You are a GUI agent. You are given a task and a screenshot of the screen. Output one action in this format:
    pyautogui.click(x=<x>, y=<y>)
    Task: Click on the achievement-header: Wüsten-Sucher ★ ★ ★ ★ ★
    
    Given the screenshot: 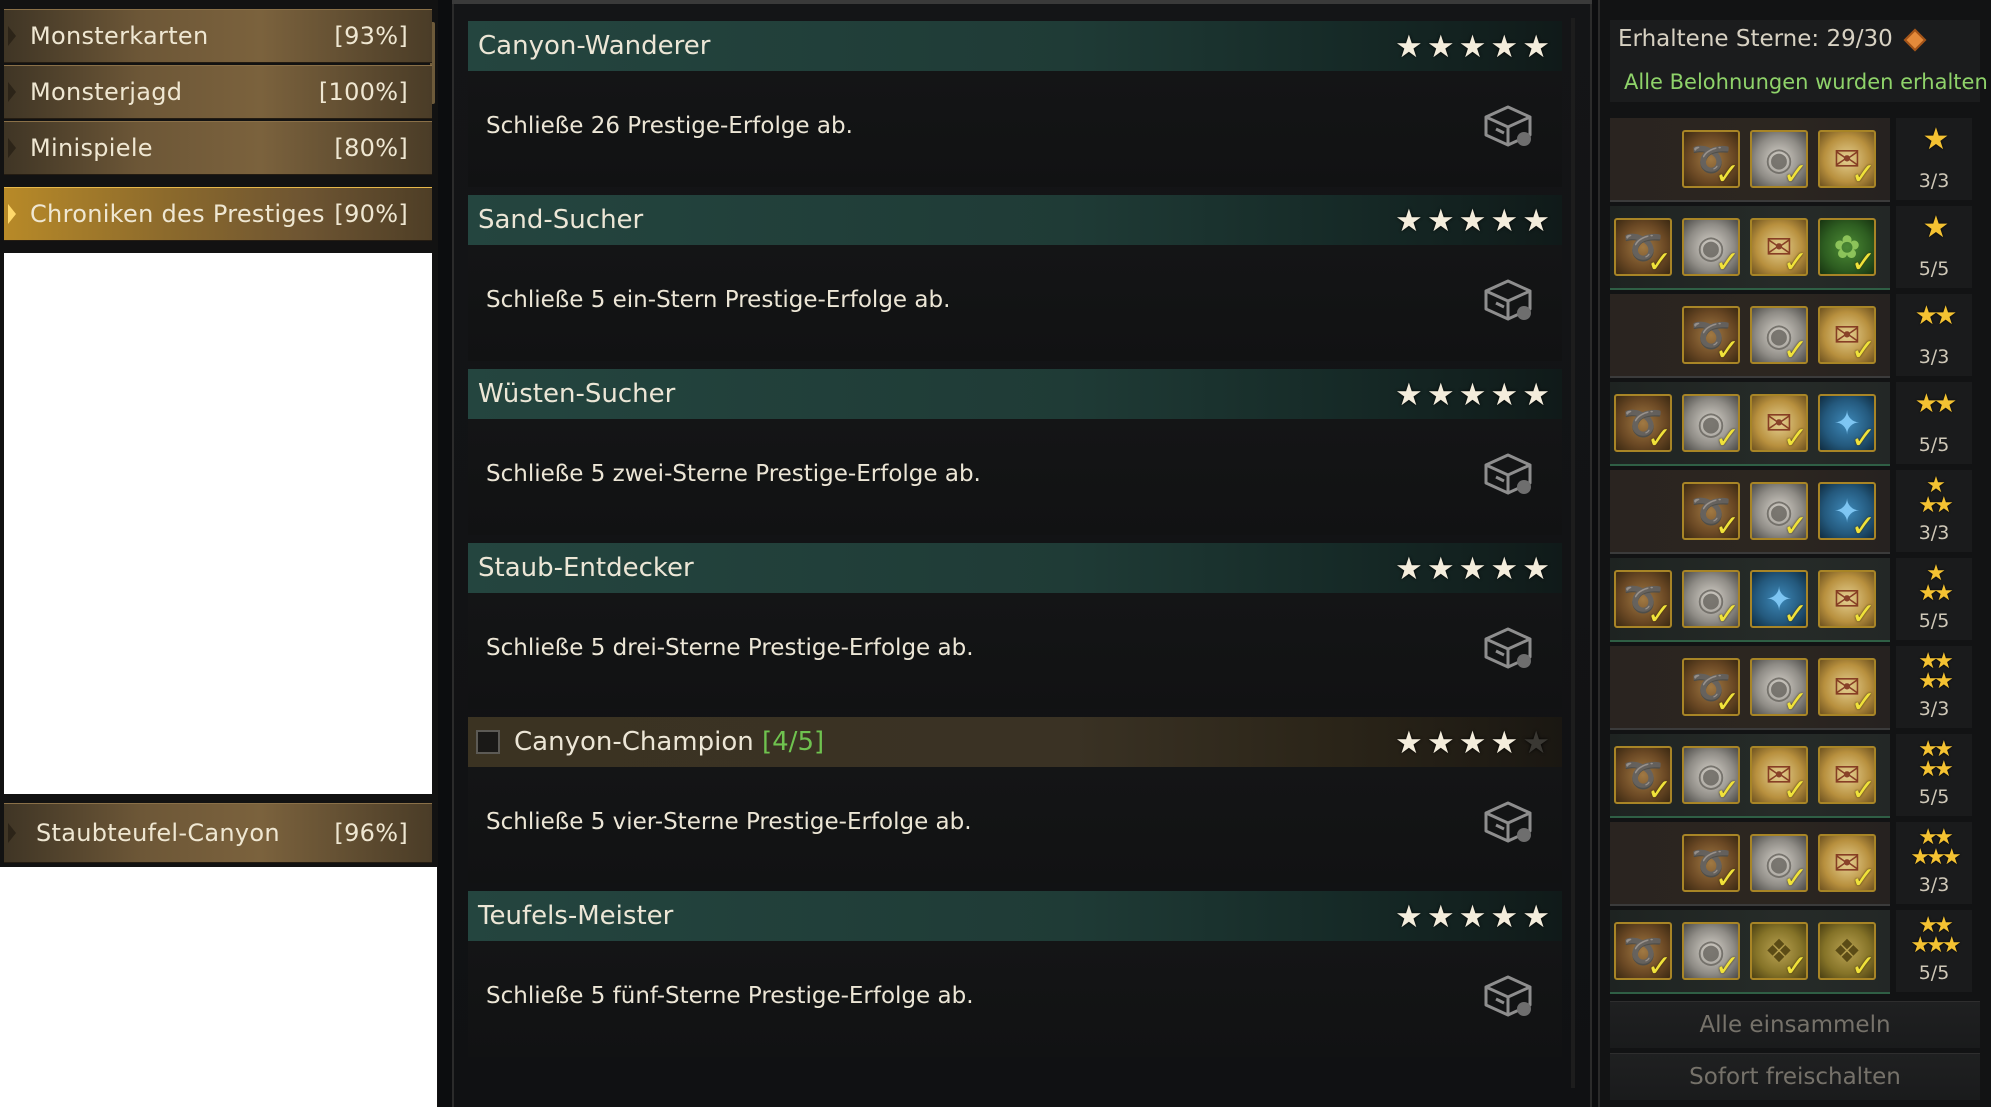 What is the action you would take?
    pyautogui.click(x=1015, y=394)
    